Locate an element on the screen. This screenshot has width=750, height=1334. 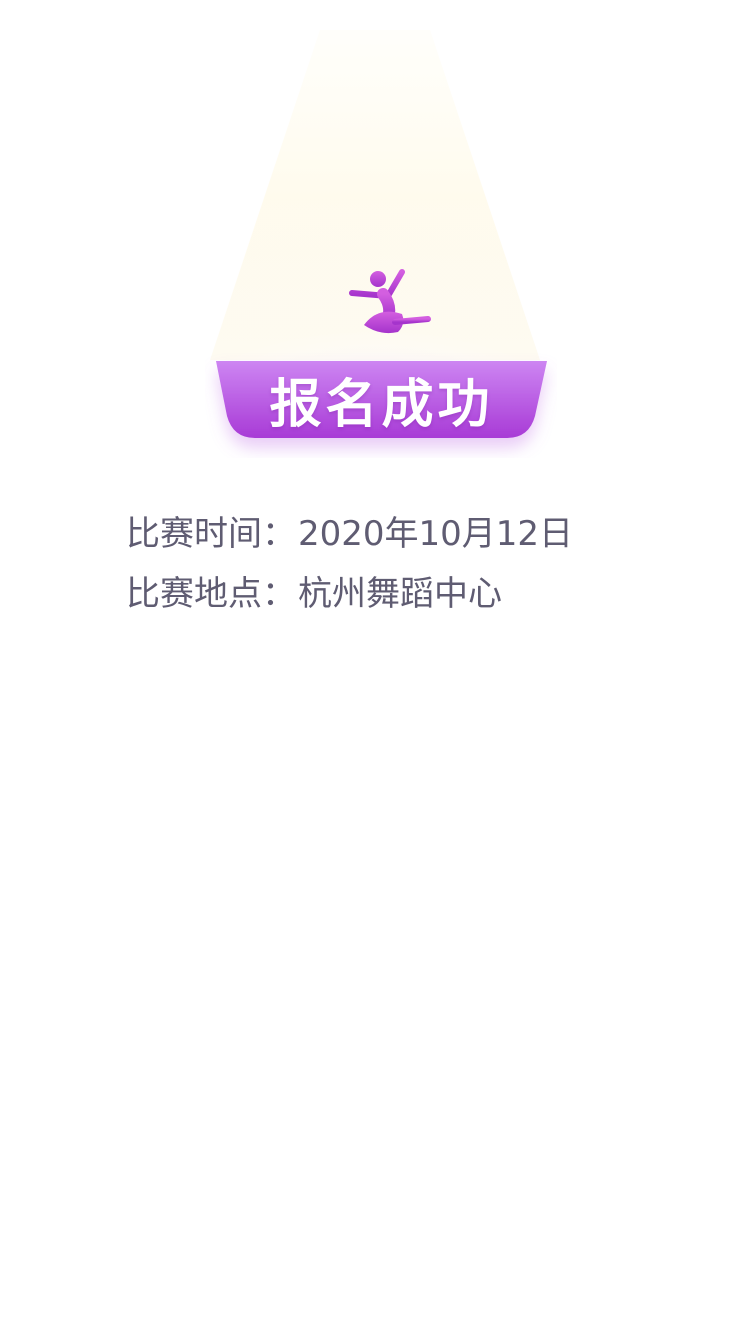
event-details: 比赛时间： 2020年10月12日 比赛地点： 杭州舞蹈中心 is located at coordinates (426, 560).